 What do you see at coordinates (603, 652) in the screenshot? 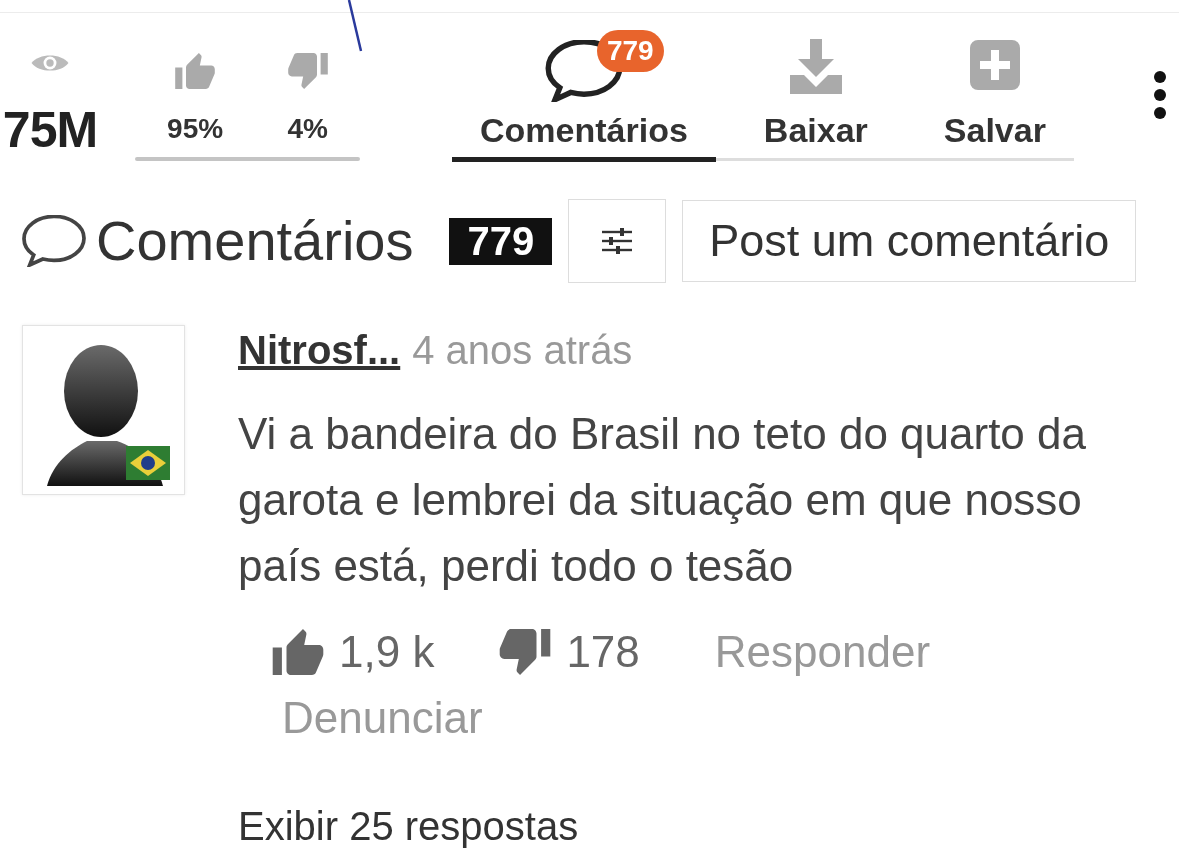
I see `dislike-count: 178` at bounding box center [603, 652].